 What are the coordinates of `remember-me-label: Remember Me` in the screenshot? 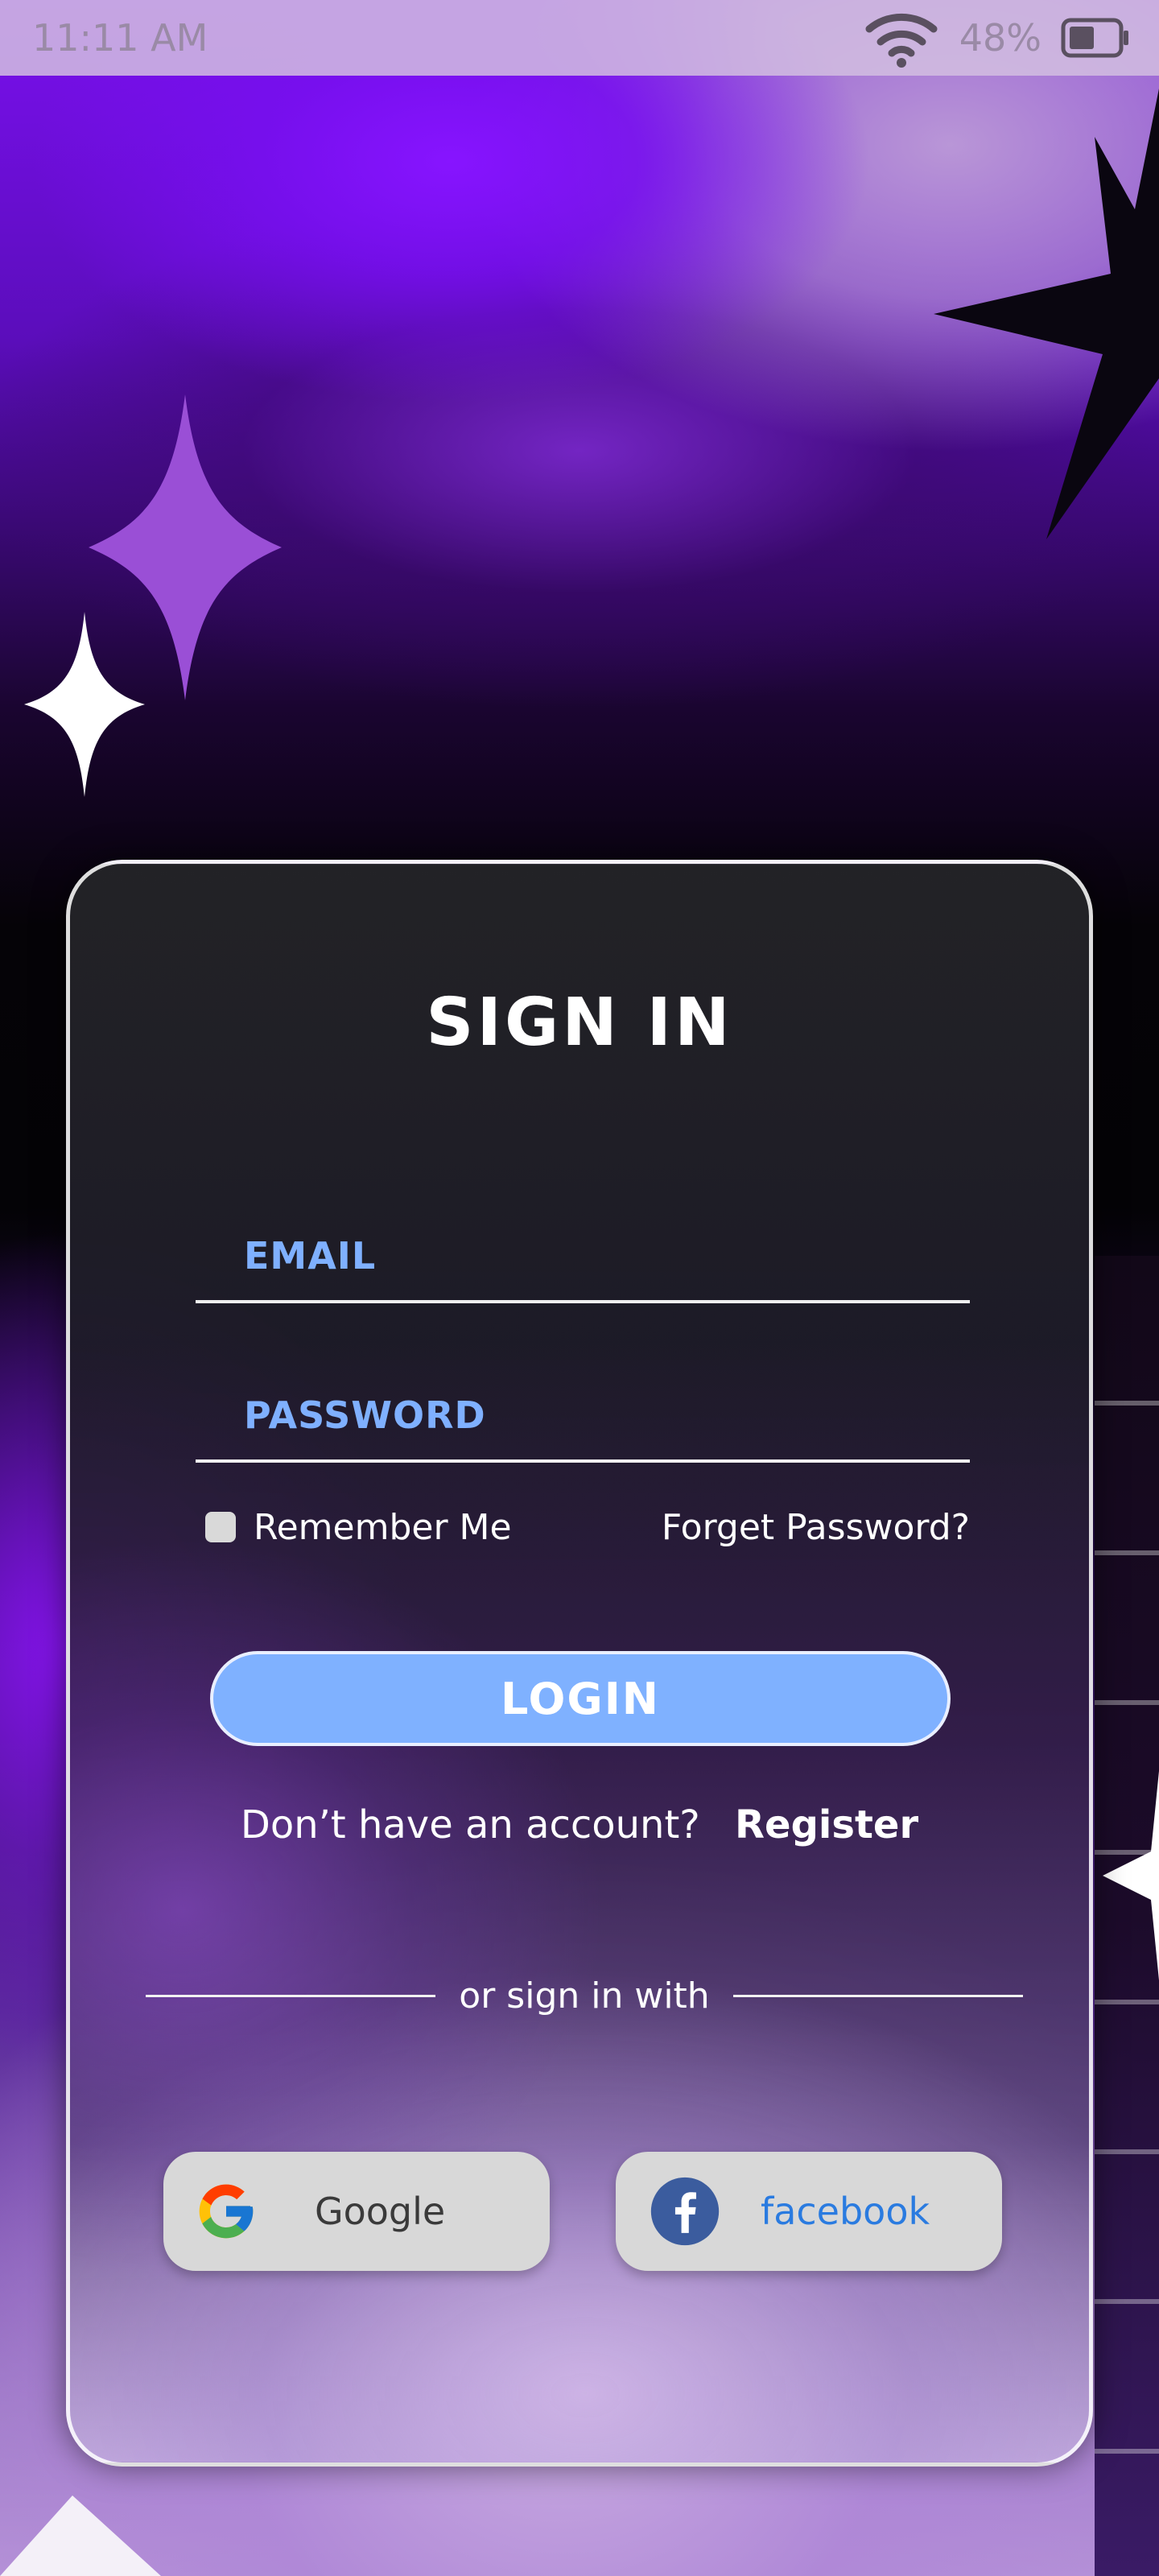 It's located at (383, 1527).